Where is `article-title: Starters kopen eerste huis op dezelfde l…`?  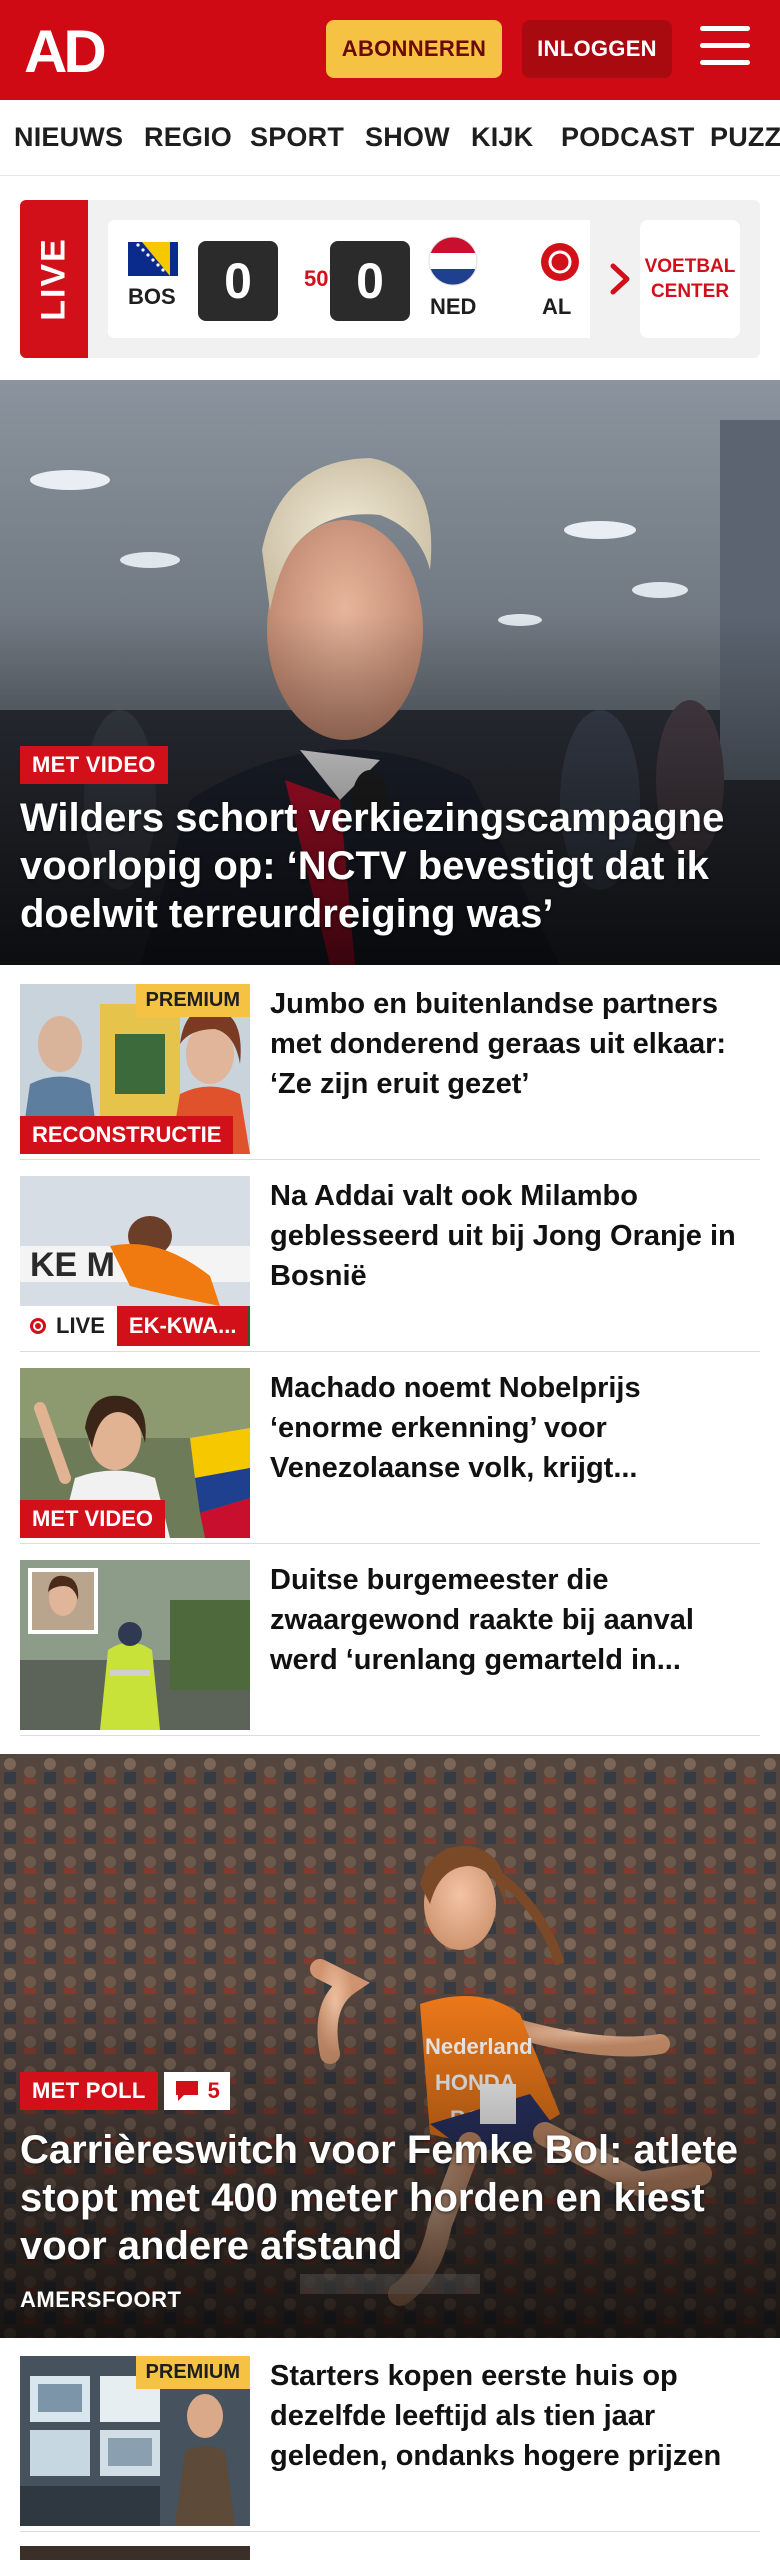
article-title: Starters kopen eerste huis op dezelfde l… is located at coordinates (515, 2416).